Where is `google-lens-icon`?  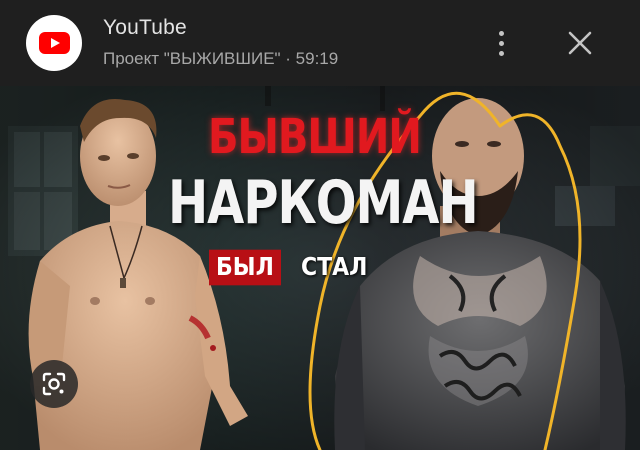
google-lens-icon is located at coordinates (54, 384).